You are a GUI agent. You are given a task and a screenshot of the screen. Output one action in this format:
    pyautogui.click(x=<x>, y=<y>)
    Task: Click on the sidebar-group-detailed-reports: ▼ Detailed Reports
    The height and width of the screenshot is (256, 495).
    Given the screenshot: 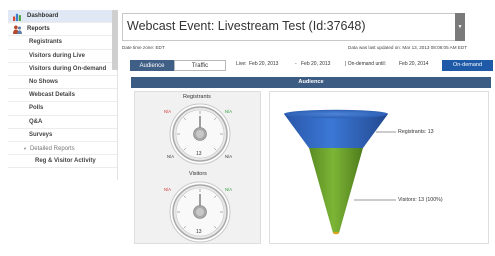 What is the action you would take?
    pyautogui.click(x=62, y=149)
    